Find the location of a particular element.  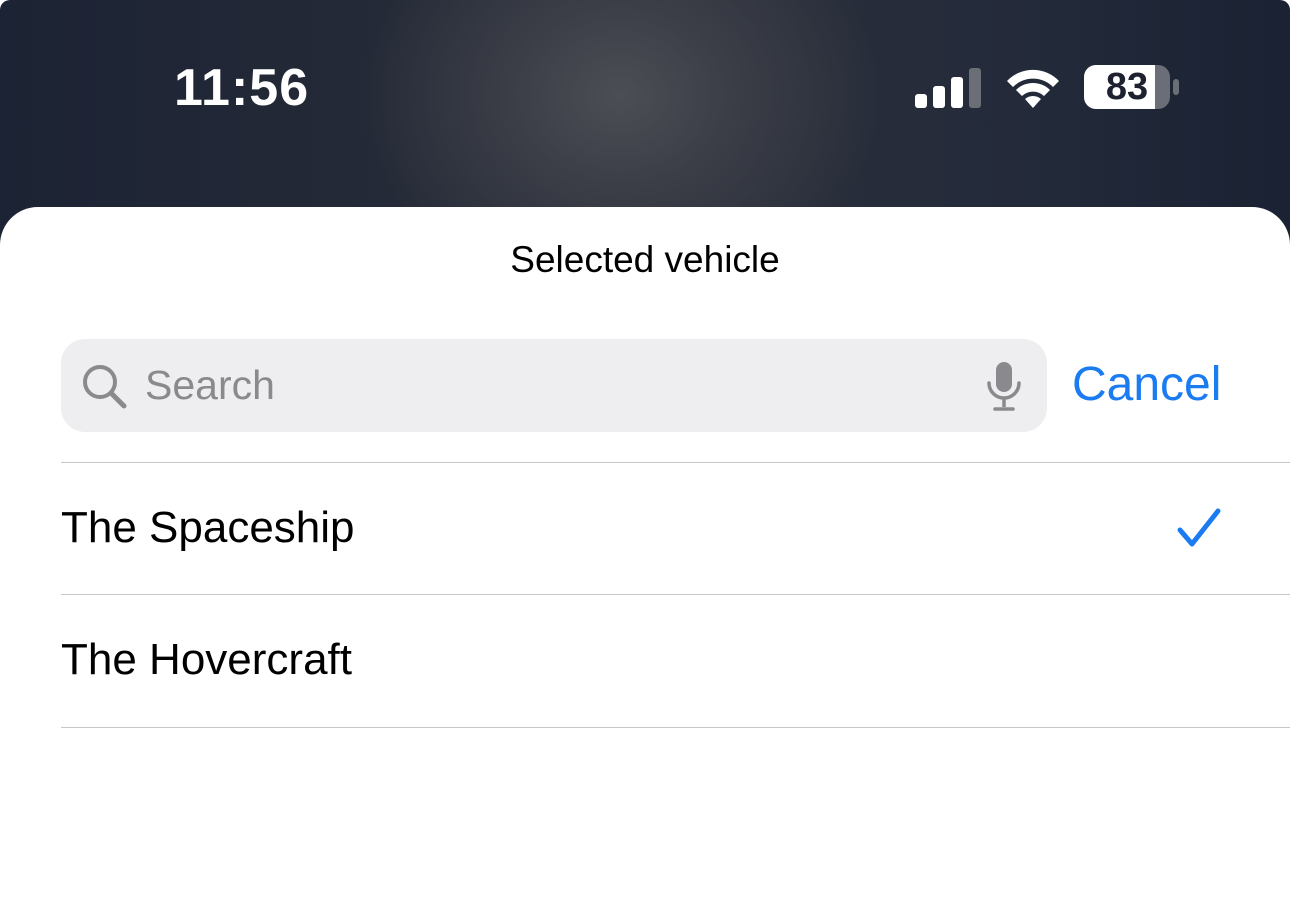

search-field is located at coordinates (554, 385).